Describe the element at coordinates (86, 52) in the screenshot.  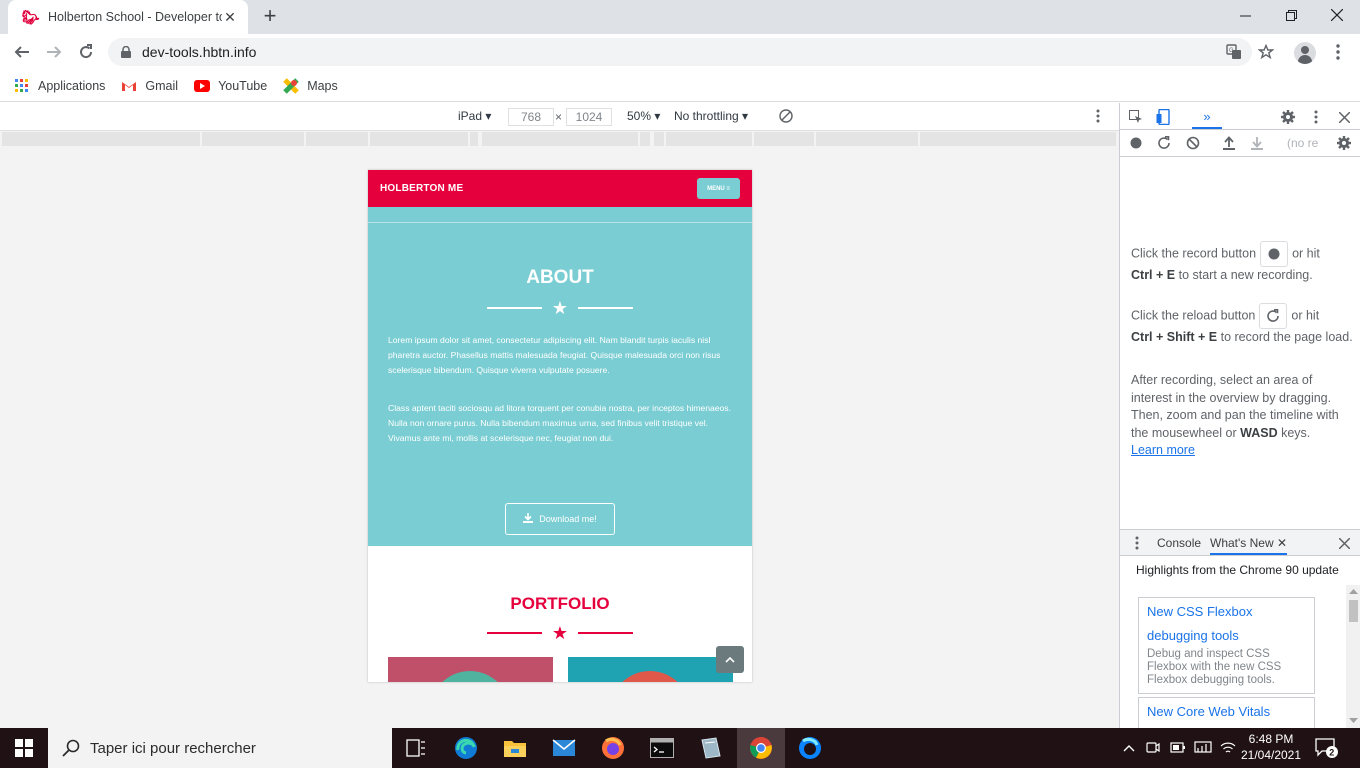
I see `reload-button` at that location.